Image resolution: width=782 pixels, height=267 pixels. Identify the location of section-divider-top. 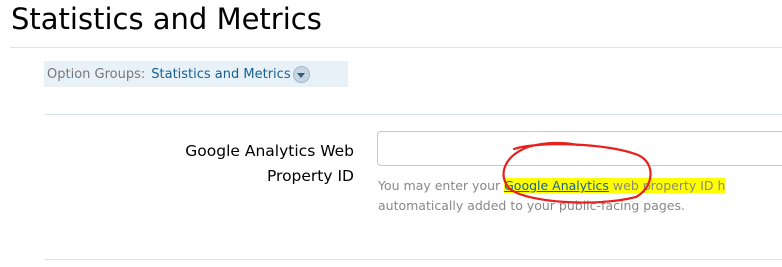
(413, 114).